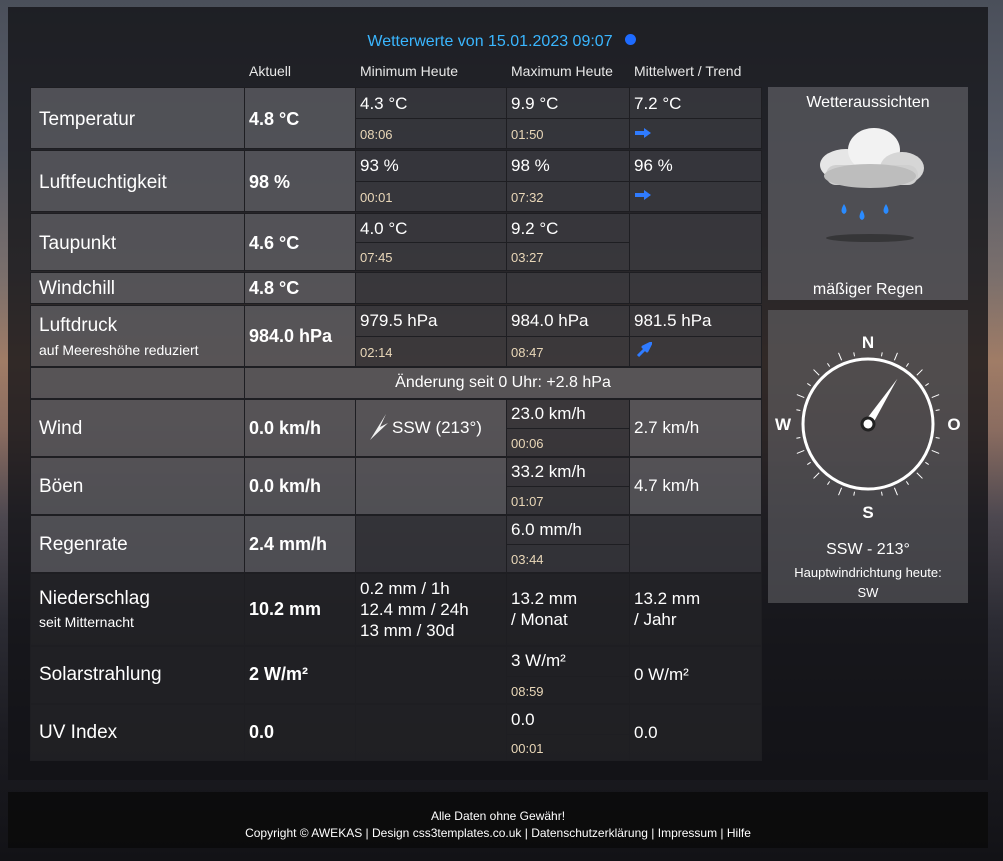 The height and width of the screenshot is (861, 1003). I want to click on label-text: Windchill, so click(77, 288).